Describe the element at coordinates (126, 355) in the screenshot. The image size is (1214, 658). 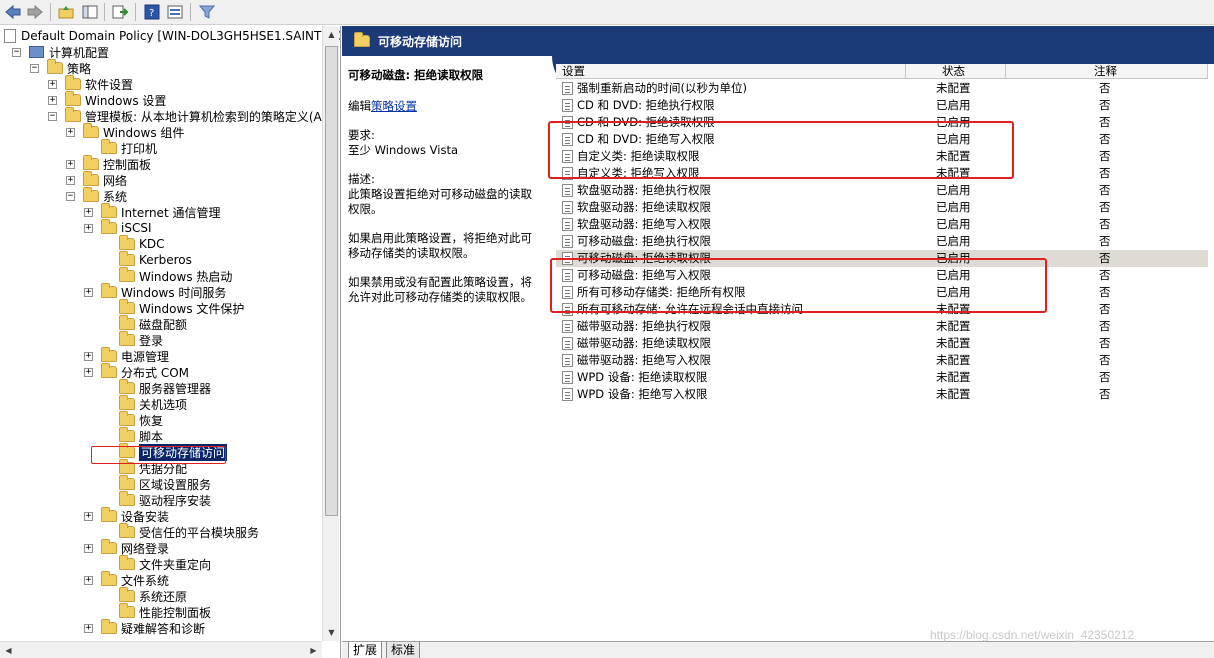
I see `tree-item: + 电源管理` at that location.